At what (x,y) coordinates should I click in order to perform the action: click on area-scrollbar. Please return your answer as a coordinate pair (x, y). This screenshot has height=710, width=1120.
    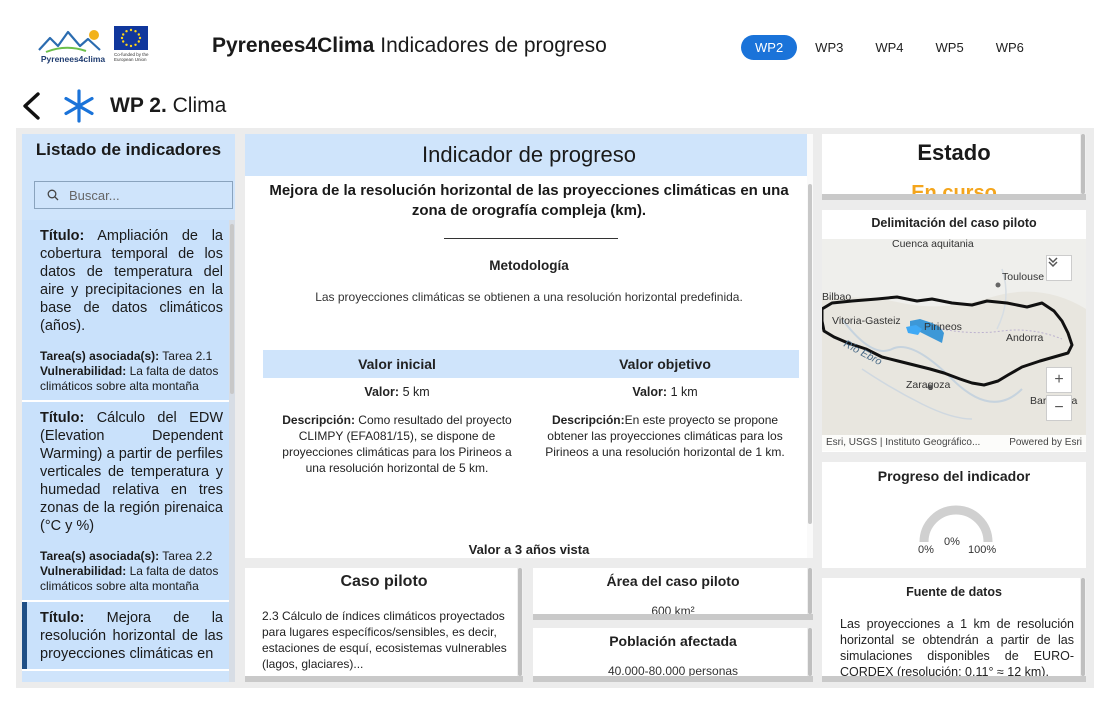
    Looking at the image, I should click on (810, 594).